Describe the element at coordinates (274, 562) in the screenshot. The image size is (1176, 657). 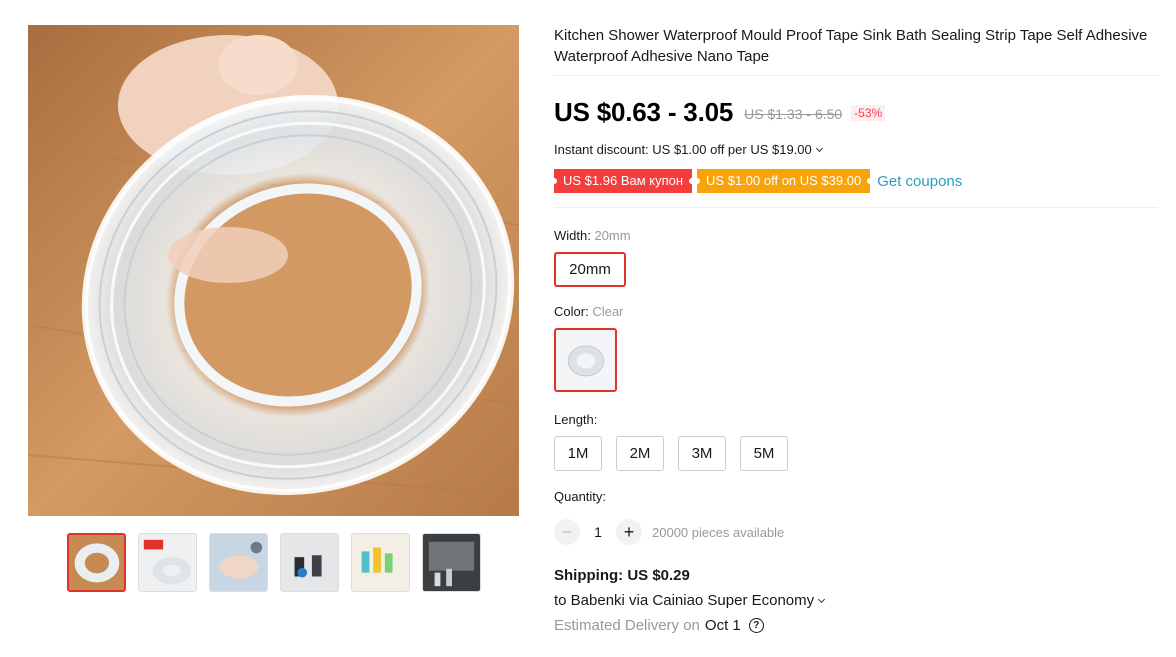
I see `thumbnail-strip` at that location.